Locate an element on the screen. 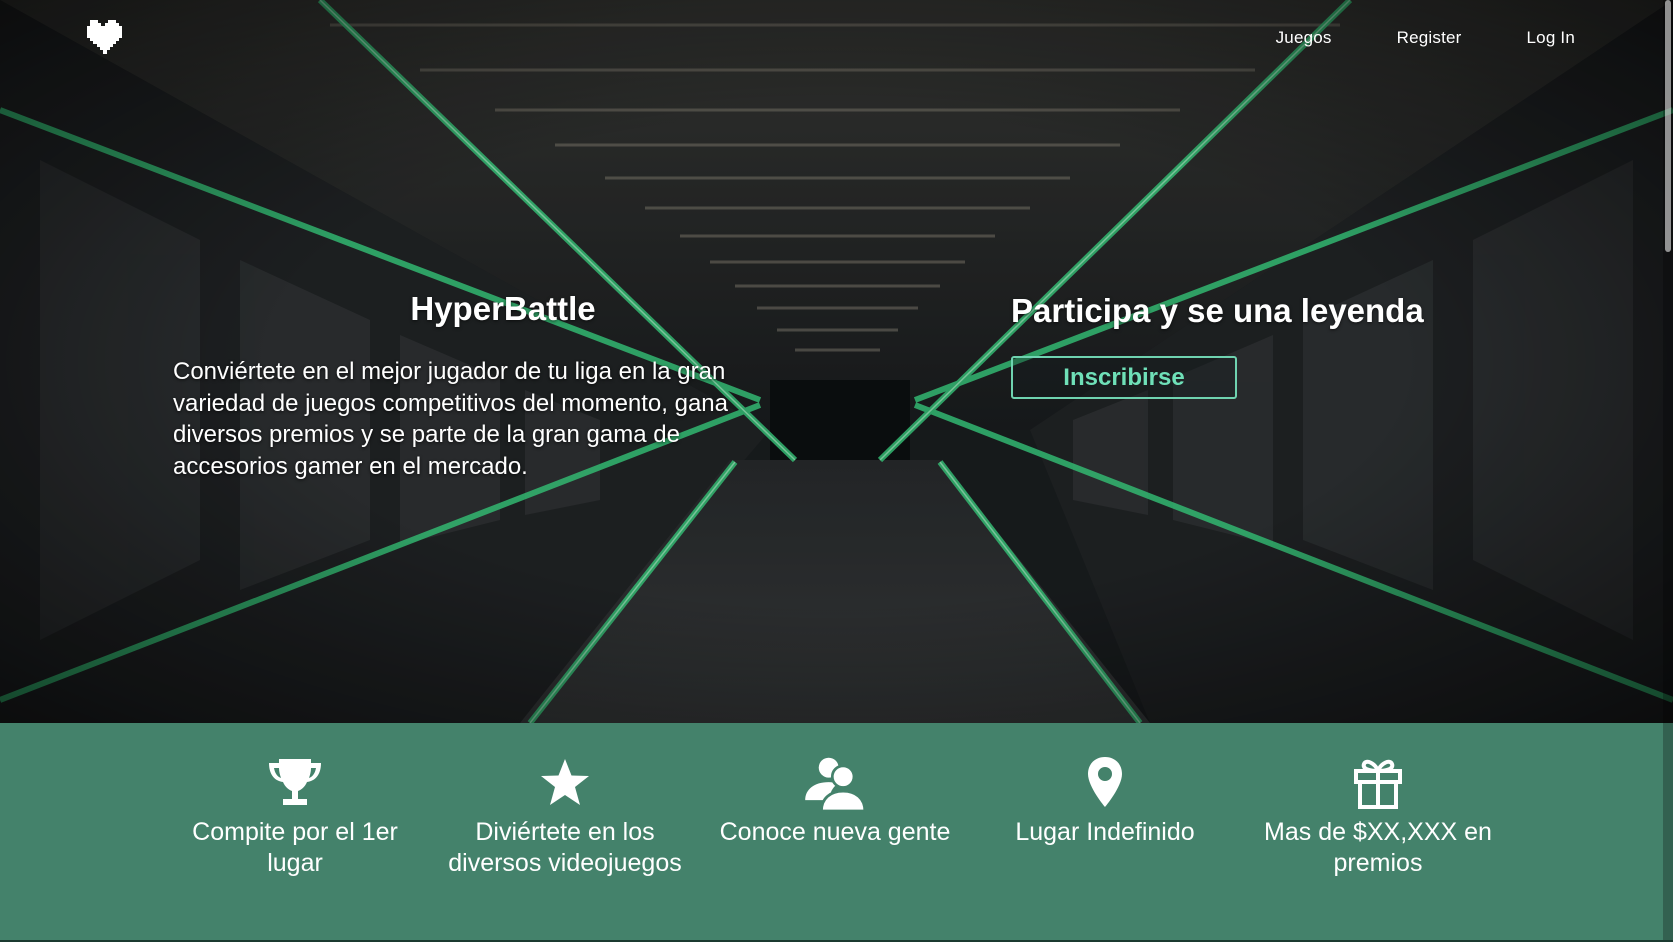 This screenshot has width=1673, height=942. navbar: Juegos Register Log In is located at coordinates (836, 40).